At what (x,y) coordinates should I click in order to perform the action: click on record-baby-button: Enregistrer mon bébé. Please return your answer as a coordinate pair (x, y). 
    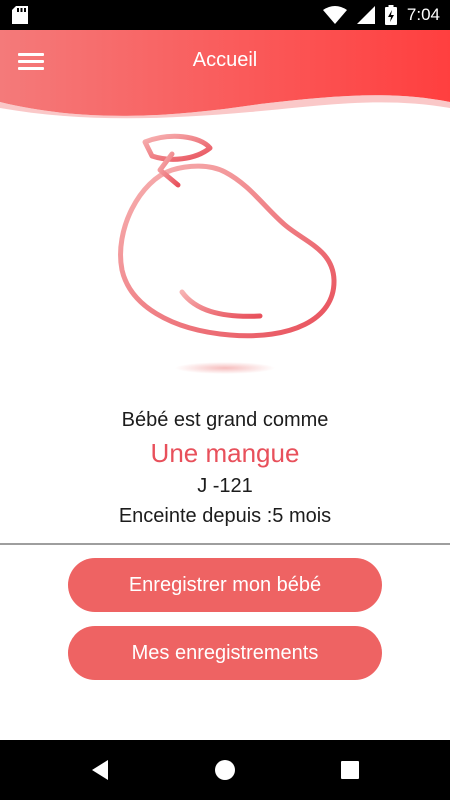
    Looking at the image, I should click on (225, 585).